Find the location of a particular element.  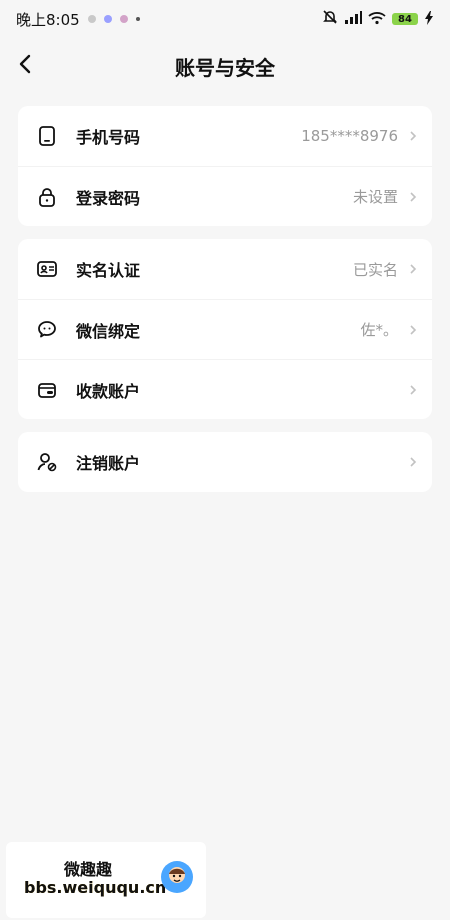

battery-level: 84 is located at coordinates (405, 19).